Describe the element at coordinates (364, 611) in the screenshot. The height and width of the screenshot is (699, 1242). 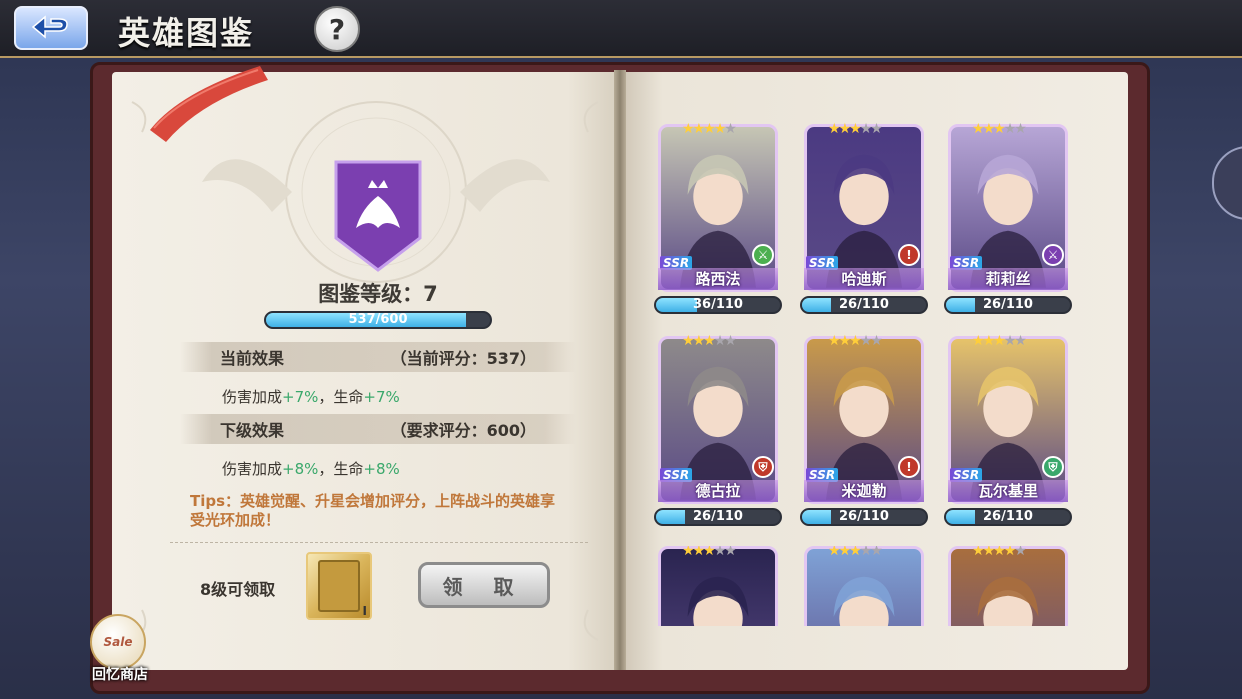
I see `reward-count: I` at that location.